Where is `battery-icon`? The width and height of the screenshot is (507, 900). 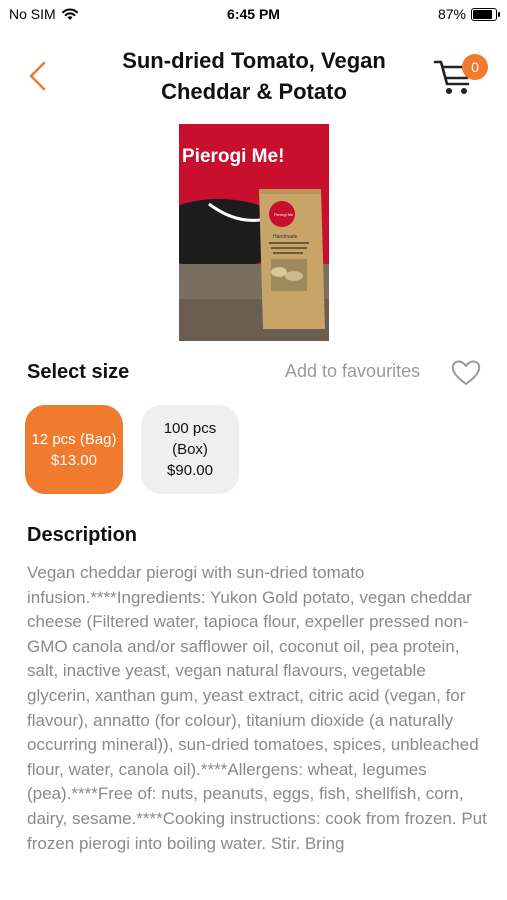 battery-icon is located at coordinates (485, 14).